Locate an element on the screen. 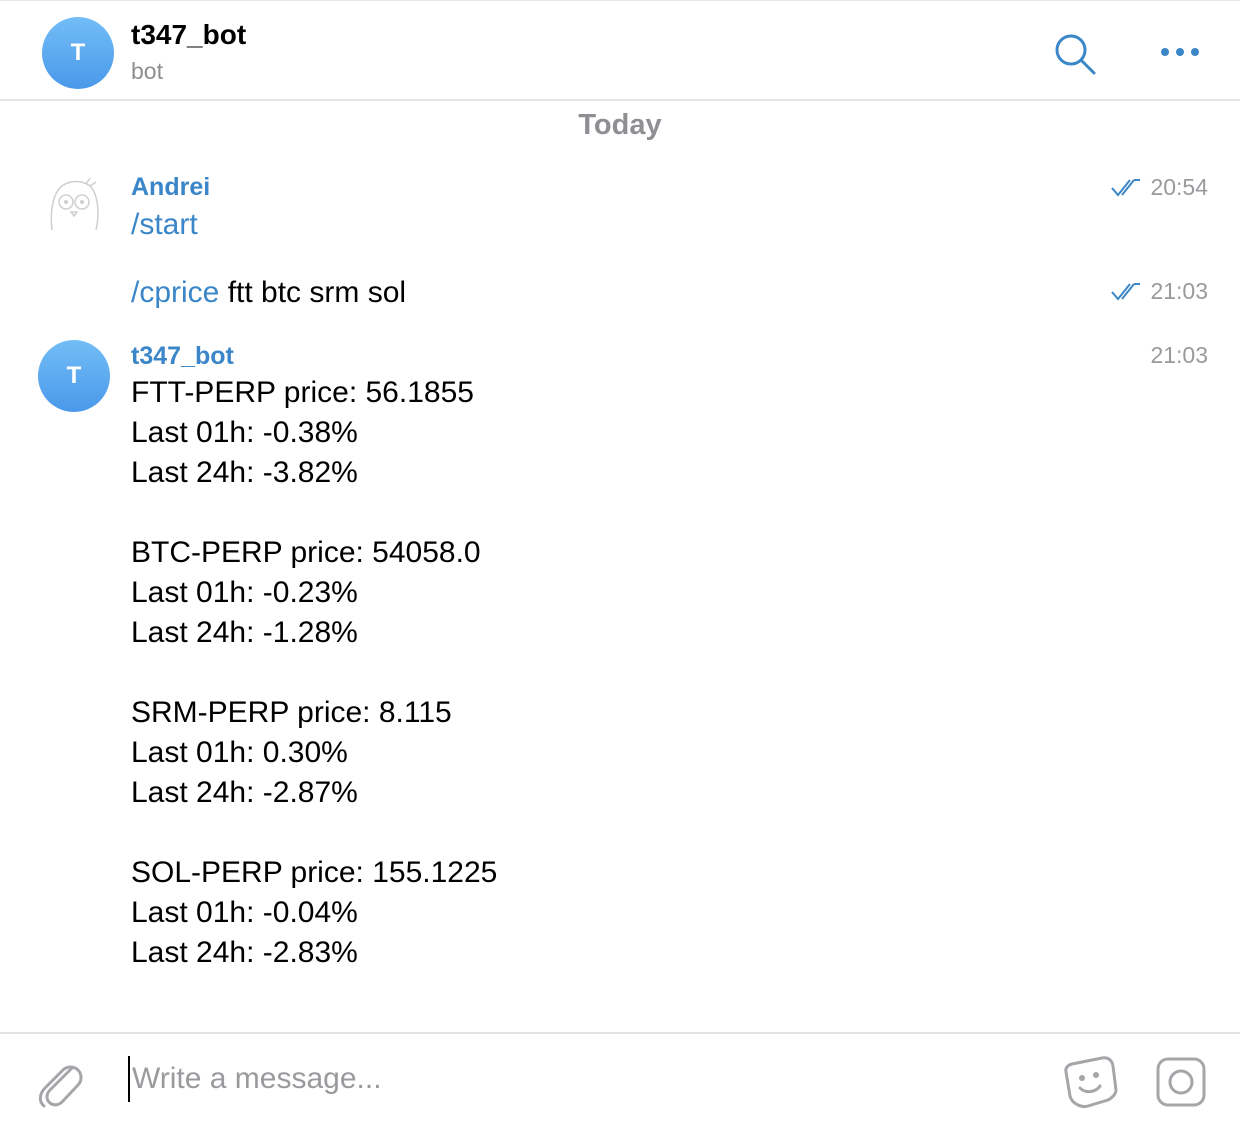  chat-subtitle: bot is located at coordinates (147, 71).